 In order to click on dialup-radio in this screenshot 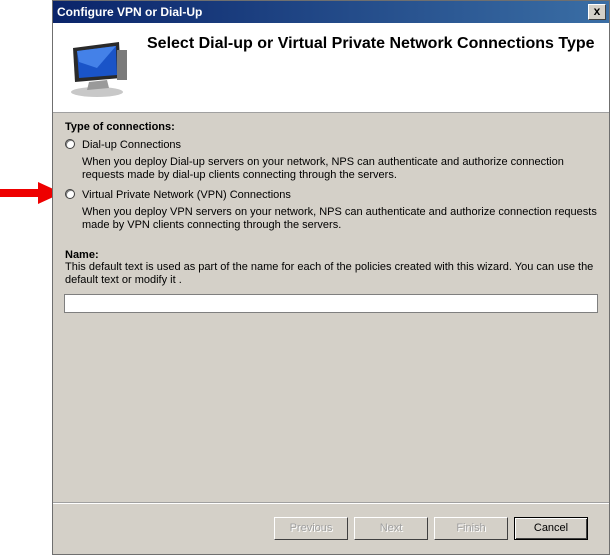, I will do `click(70, 144)`.